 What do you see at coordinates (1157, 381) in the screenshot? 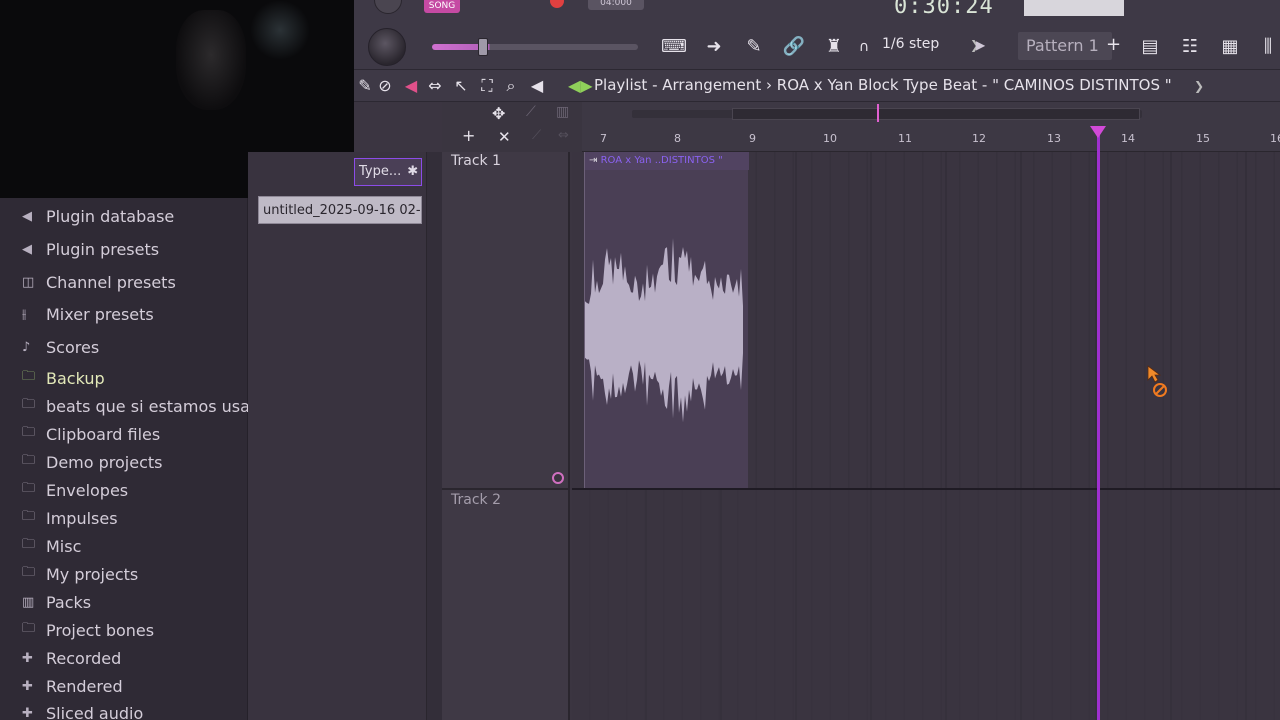
I see `mouse-cursor-icon` at bounding box center [1157, 381].